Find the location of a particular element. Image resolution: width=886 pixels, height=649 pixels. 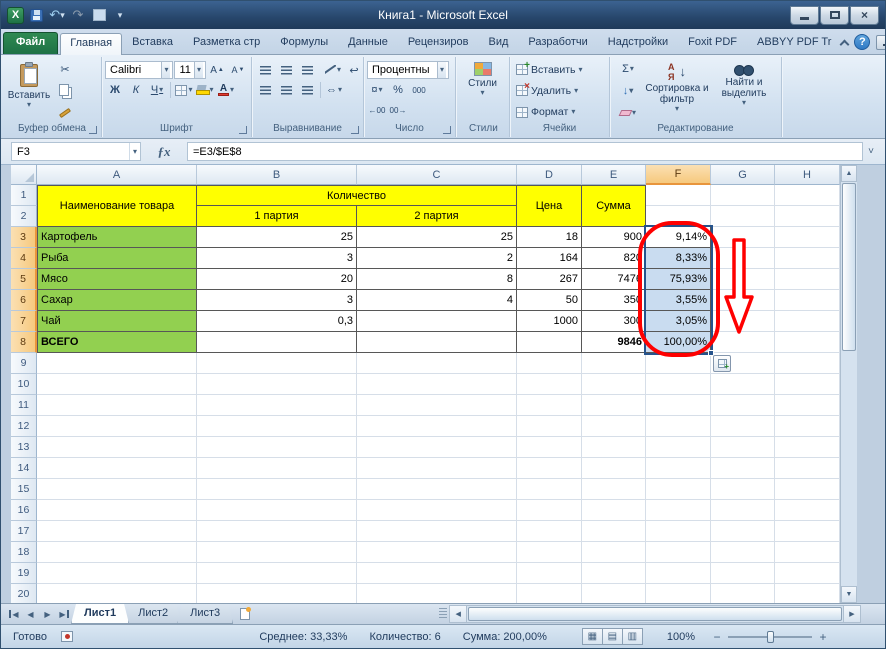

grid-cell-E13 is located at coordinates (614, 447).